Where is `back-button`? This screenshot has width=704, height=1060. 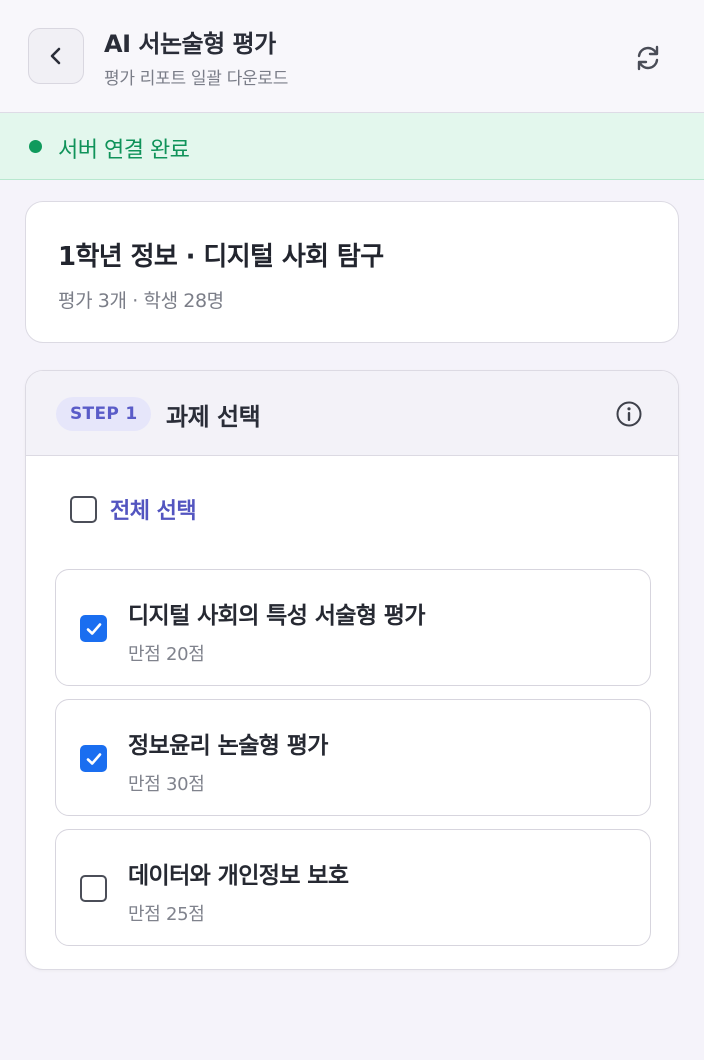 back-button is located at coordinates (56, 56).